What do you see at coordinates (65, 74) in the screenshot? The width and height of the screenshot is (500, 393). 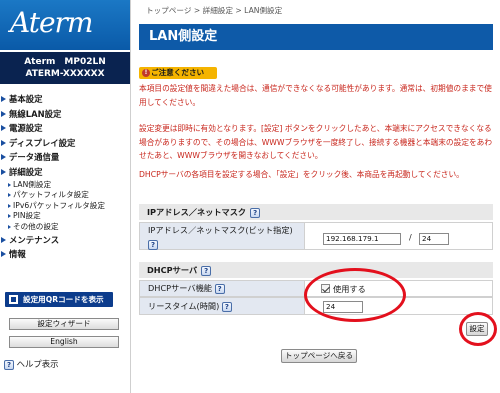 I see `device-id: ATERM-XXXXXX` at bounding box center [65, 74].